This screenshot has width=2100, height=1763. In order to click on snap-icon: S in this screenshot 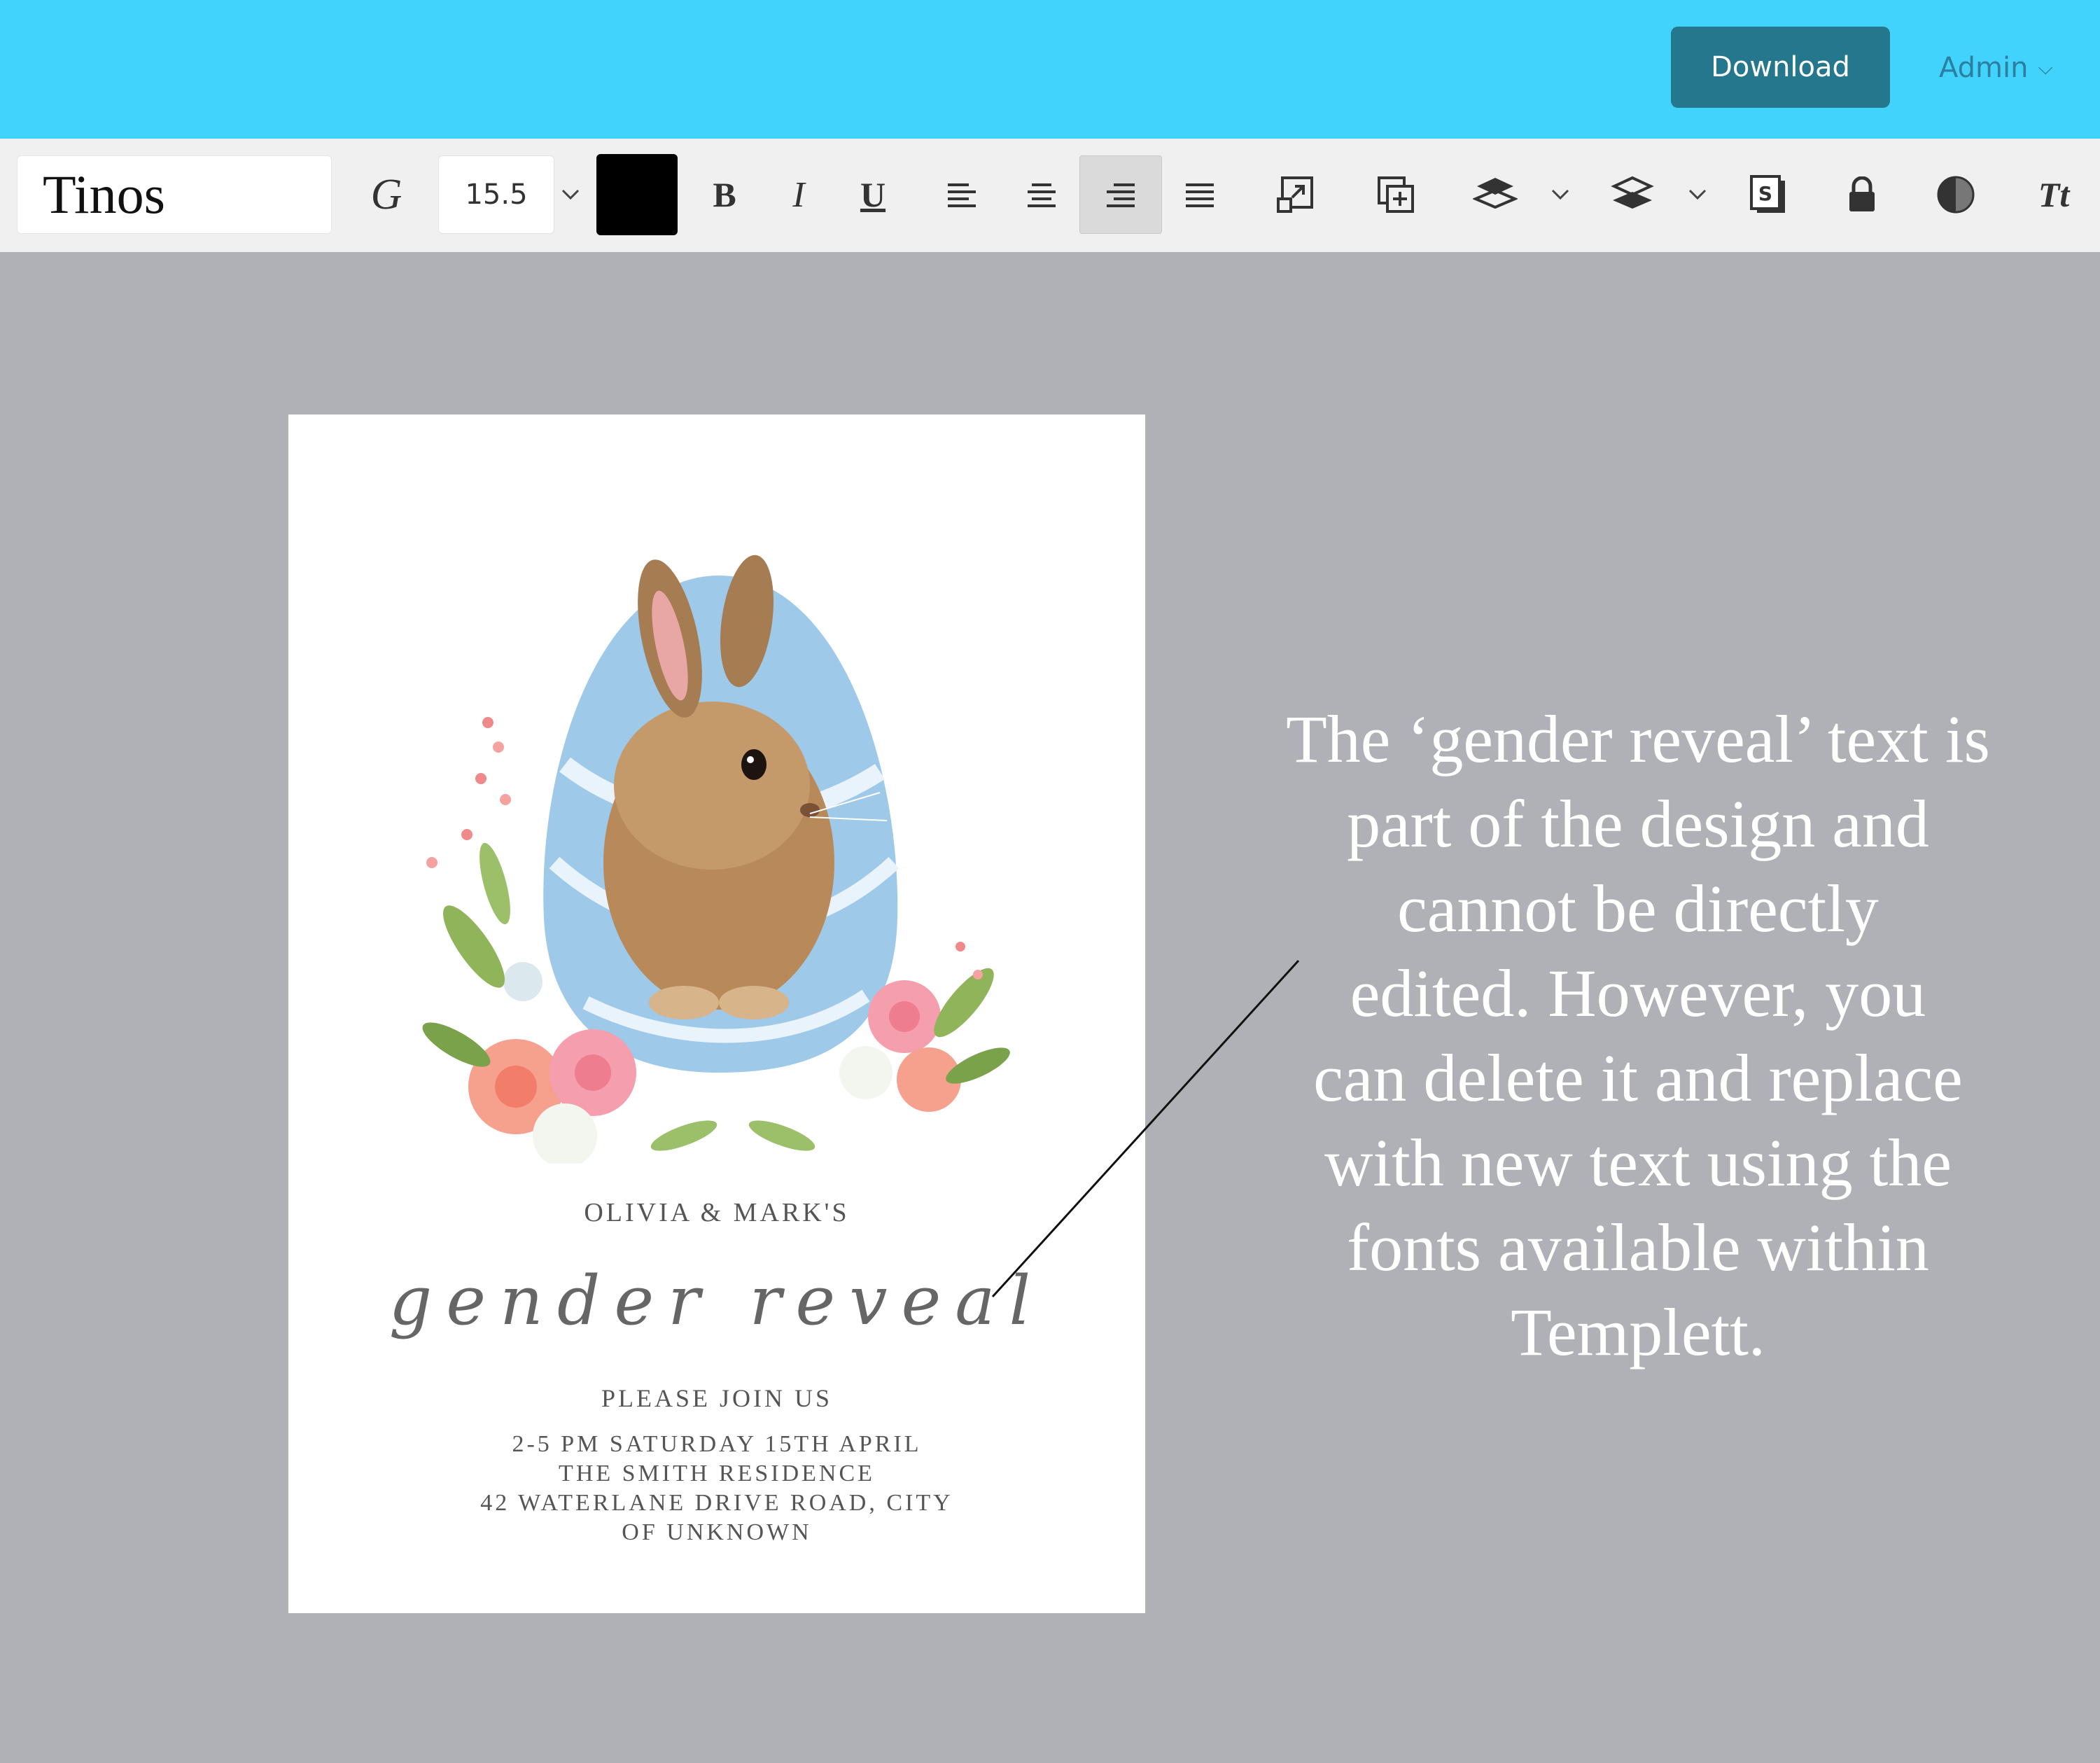, I will do `click(1768, 194)`.